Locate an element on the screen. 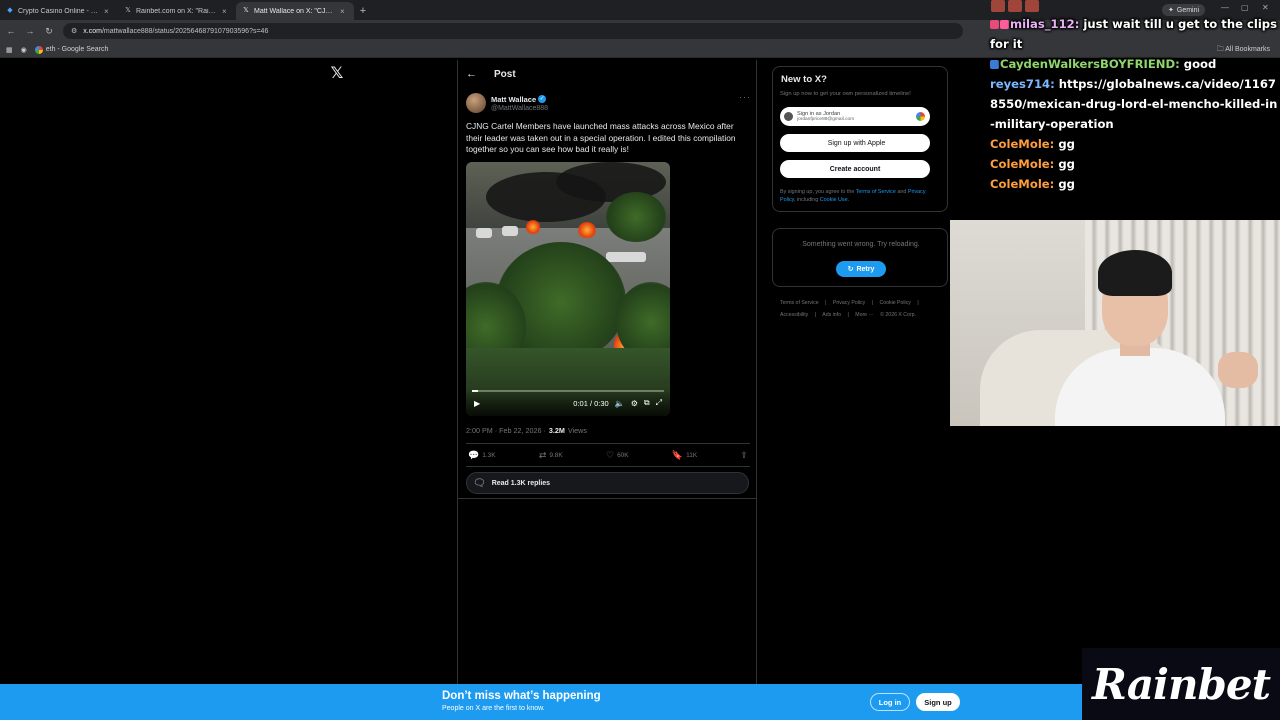  google-account-avatar is located at coordinates (788, 116).